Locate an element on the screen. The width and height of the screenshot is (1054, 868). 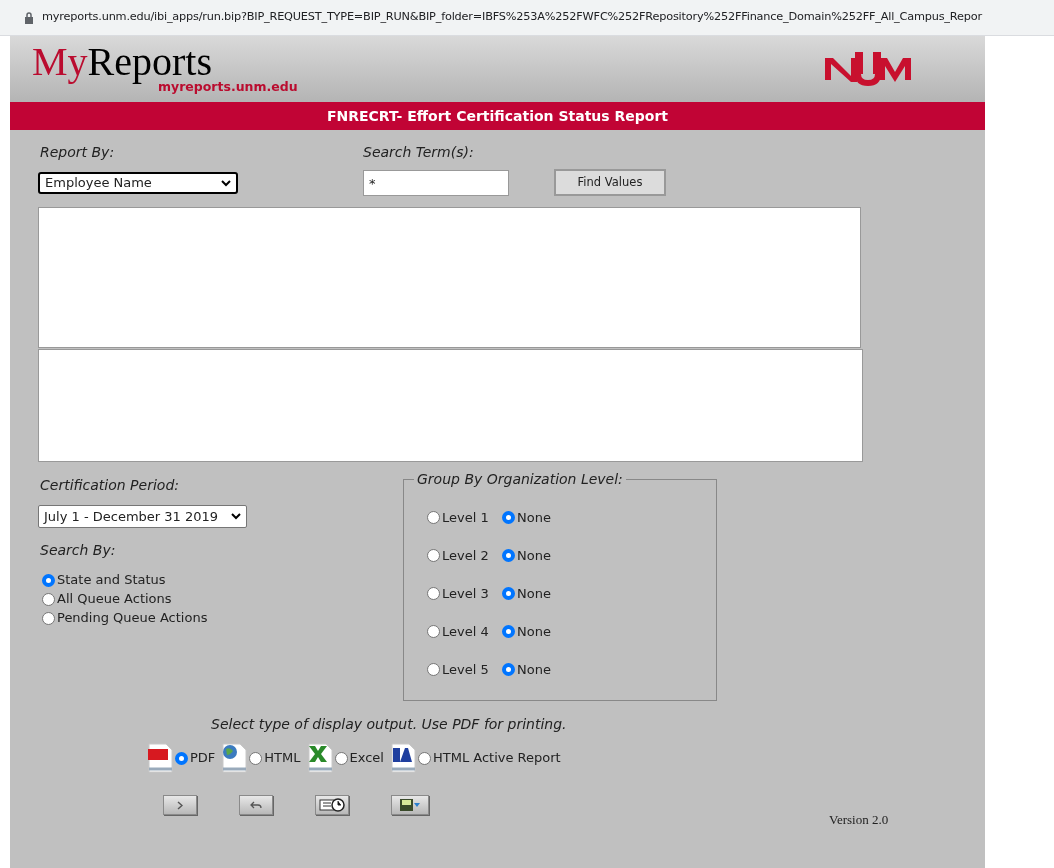
output-instruction: Select type of display output. Use PDF for printing. is located at coordinates (389, 724).